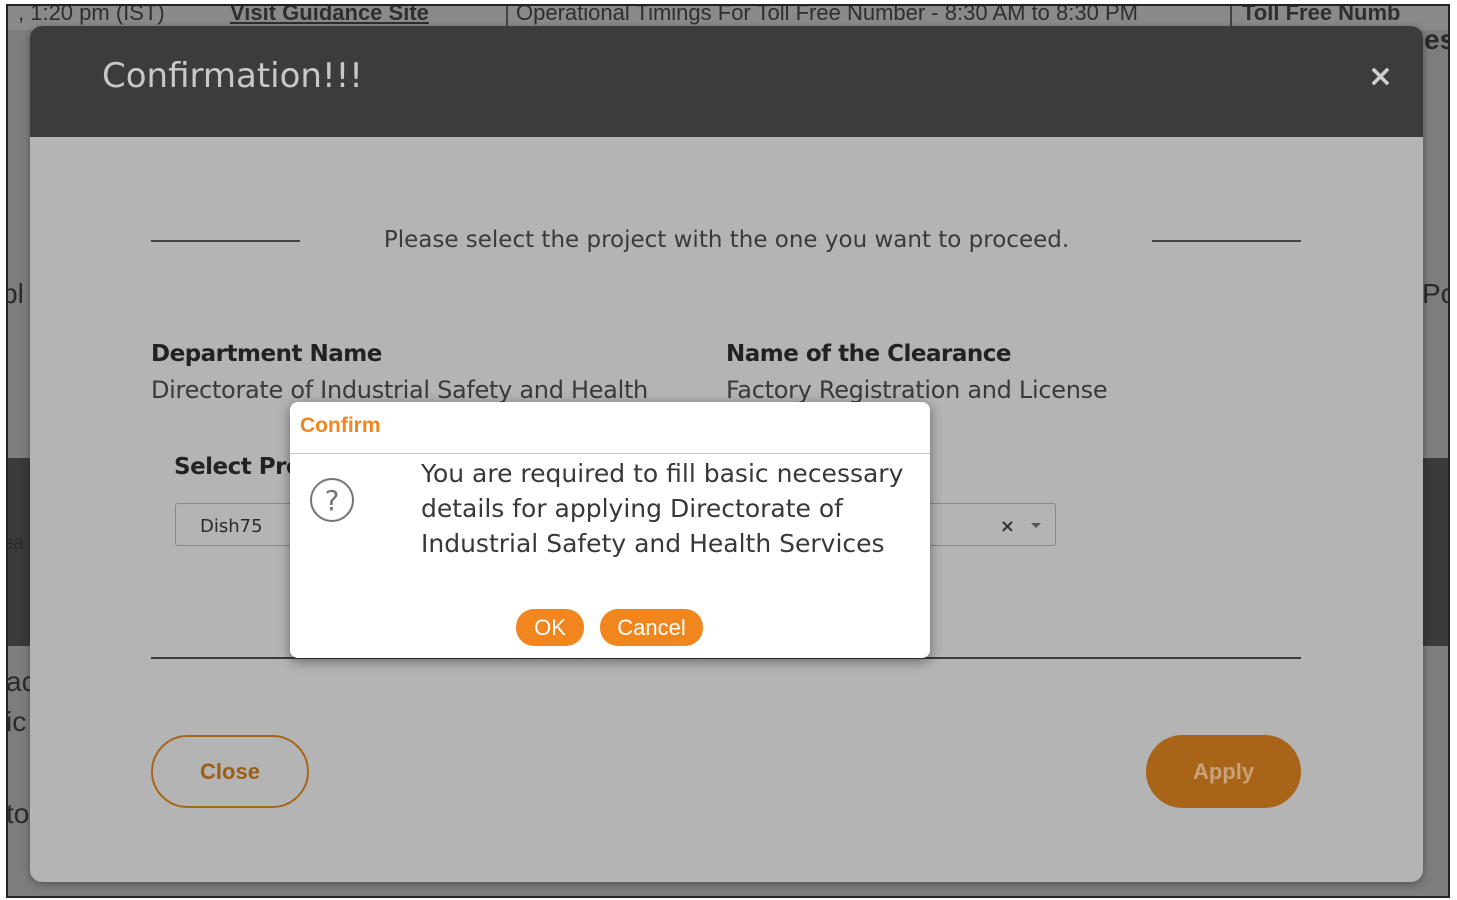 Image resolution: width=1457 pixels, height=900 pixels. I want to click on clearance-label: Name of the Clearance, so click(869, 354).